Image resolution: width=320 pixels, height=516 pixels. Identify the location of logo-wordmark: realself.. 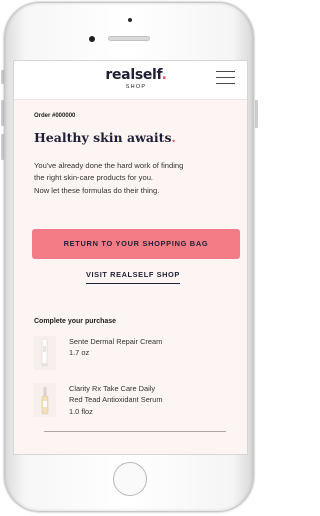
(136, 75).